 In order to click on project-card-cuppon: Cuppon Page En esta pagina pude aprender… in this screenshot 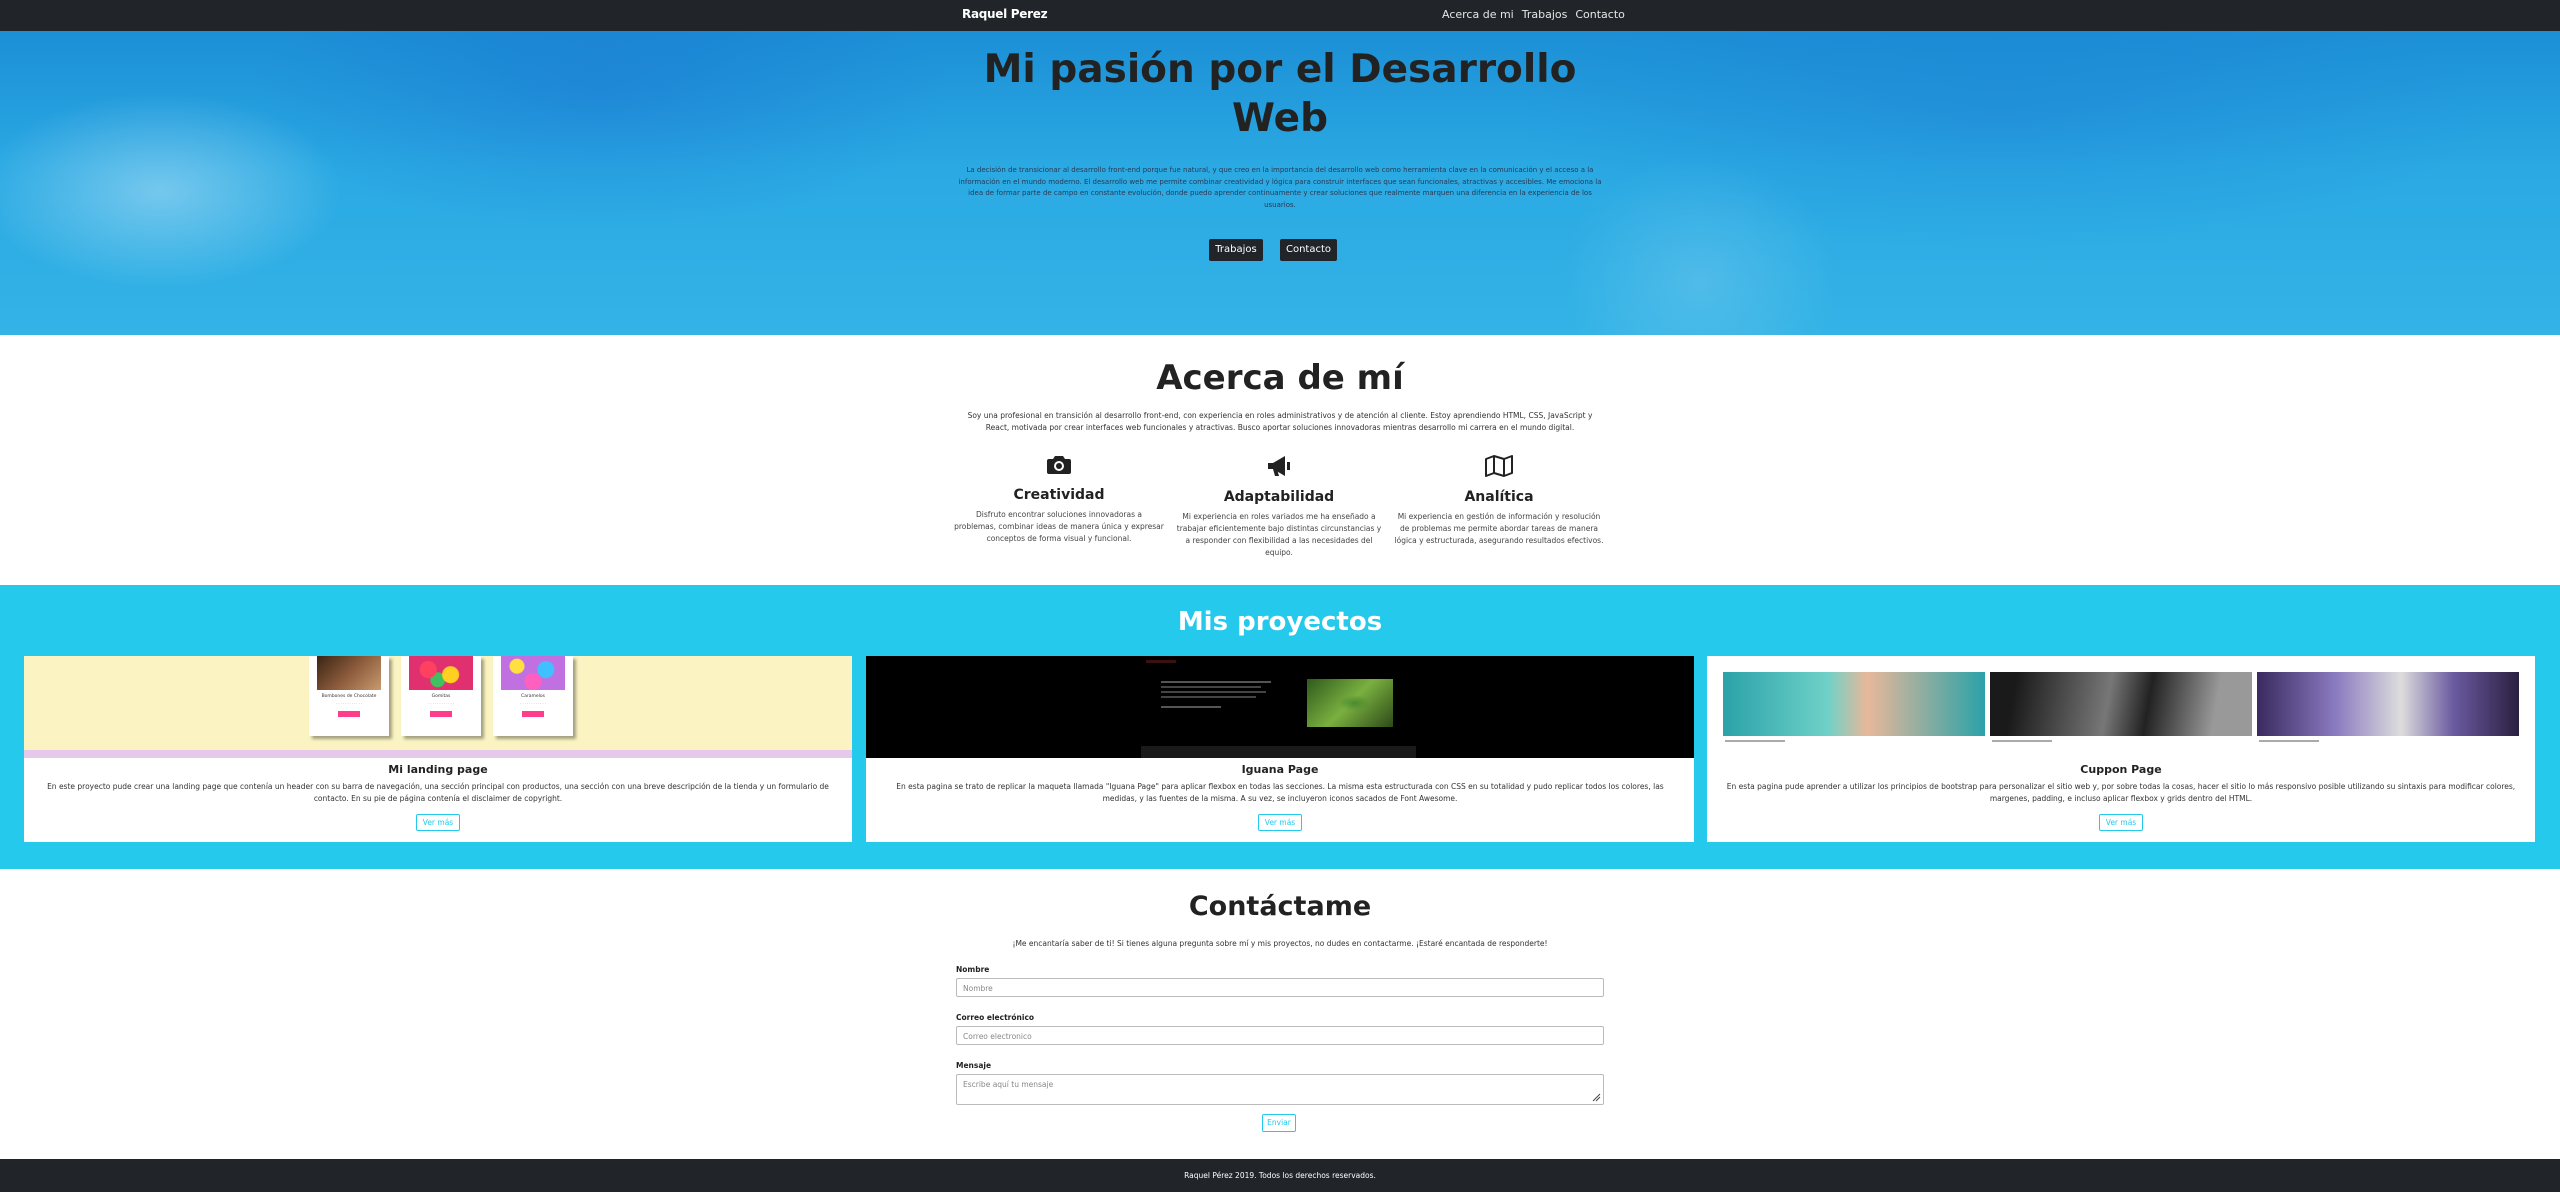, I will do `click(2121, 749)`.